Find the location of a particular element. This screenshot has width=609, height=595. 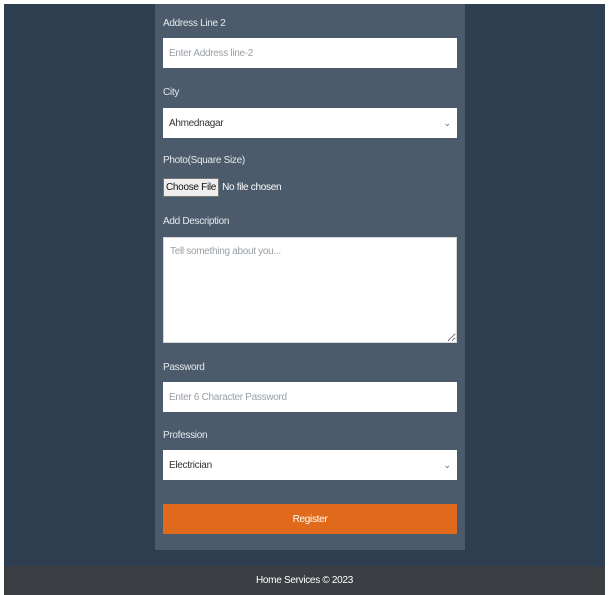

description-label: Add Description is located at coordinates (196, 221).